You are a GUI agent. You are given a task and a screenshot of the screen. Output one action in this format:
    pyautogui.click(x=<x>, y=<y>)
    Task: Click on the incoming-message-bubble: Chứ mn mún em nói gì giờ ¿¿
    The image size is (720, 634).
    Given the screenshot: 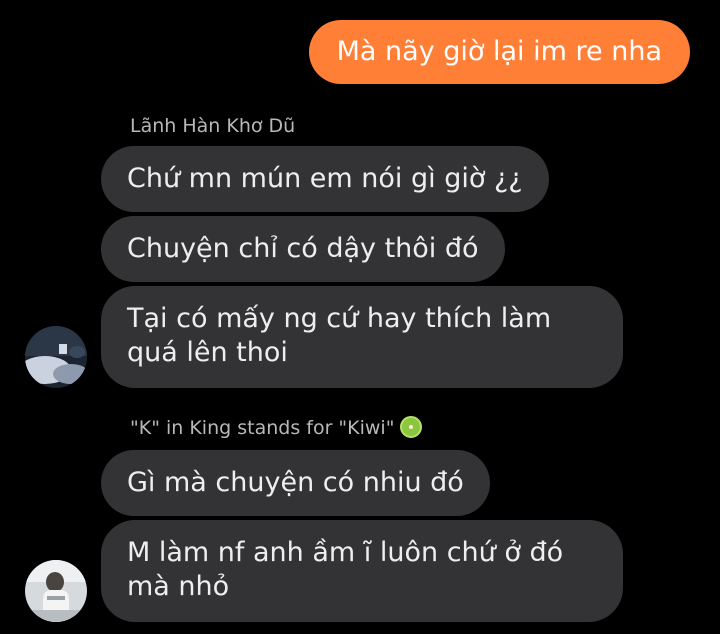 What is the action you would take?
    pyautogui.click(x=325, y=179)
    